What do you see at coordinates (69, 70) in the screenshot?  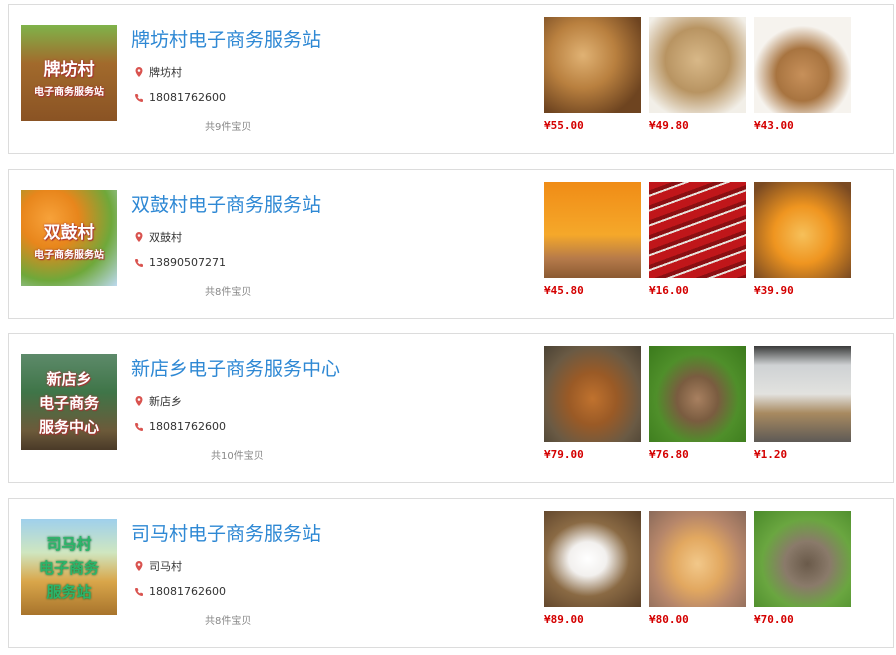 I see `logo-text: 牌坊村` at bounding box center [69, 70].